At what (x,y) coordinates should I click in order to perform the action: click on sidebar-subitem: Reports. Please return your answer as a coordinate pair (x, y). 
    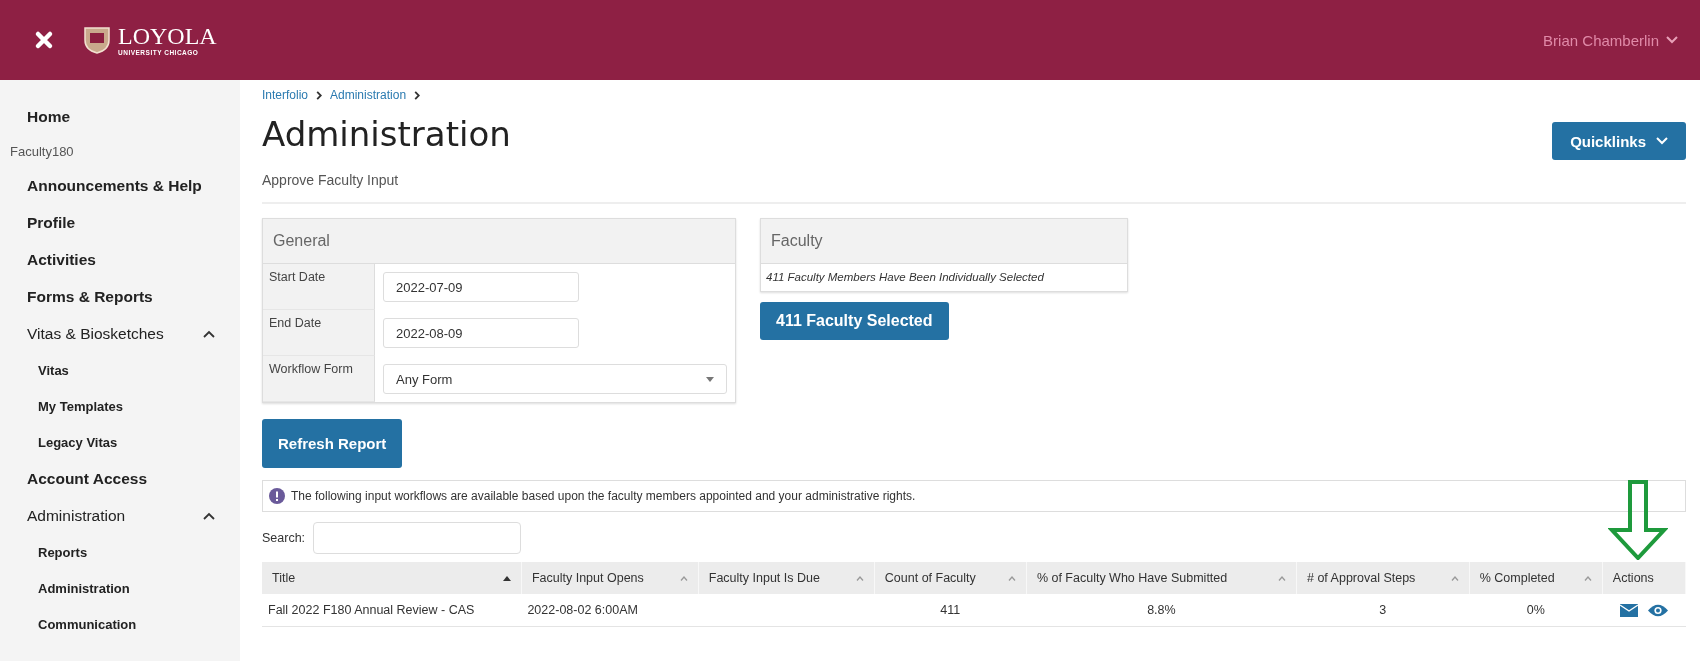
    Looking at the image, I should click on (125, 552).